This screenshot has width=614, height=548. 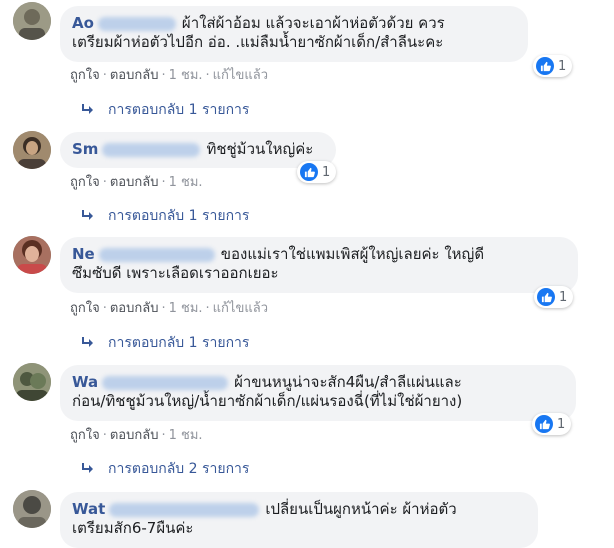 What do you see at coordinates (88, 509) in the screenshot?
I see `commenter-name: Wat` at bounding box center [88, 509].